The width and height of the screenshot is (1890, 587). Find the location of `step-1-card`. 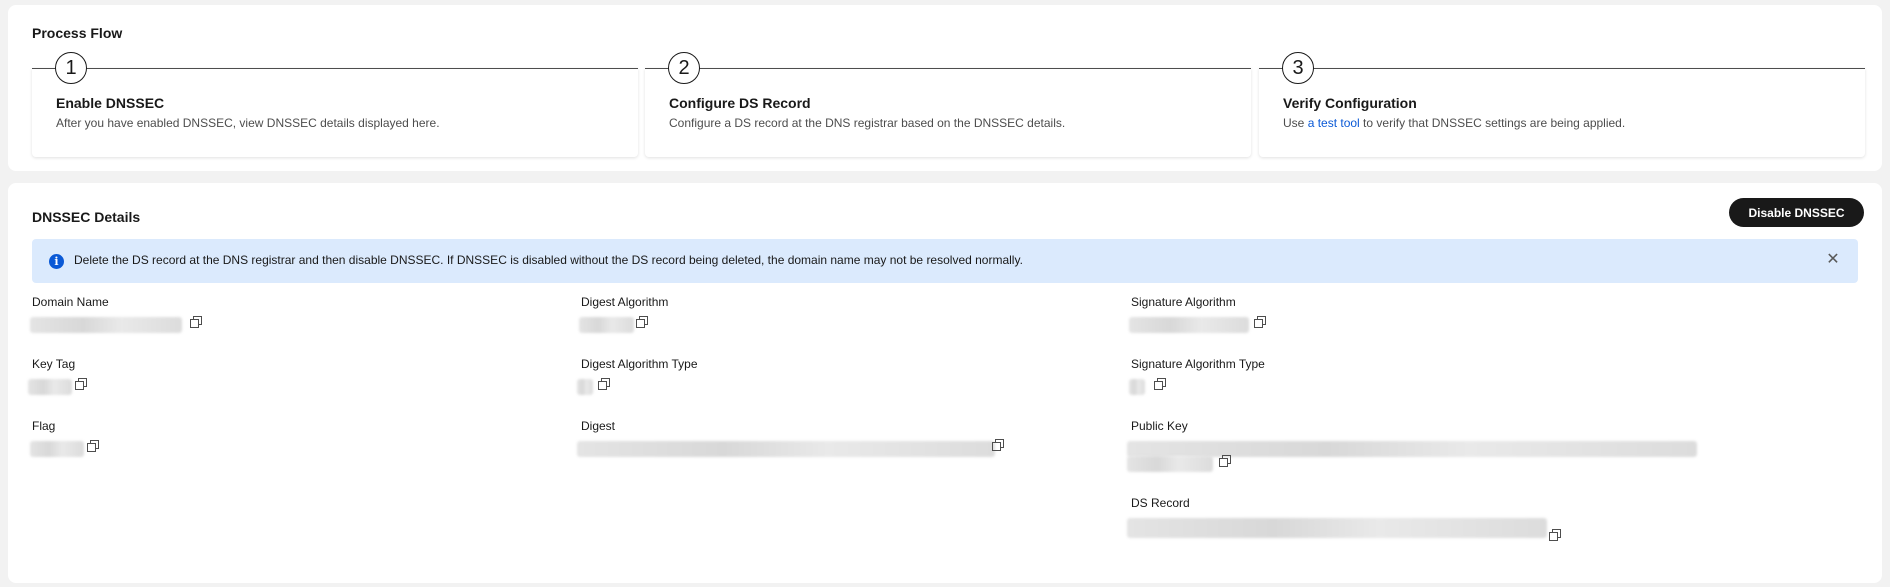

step-1-card is located at coordinates (335, 112).